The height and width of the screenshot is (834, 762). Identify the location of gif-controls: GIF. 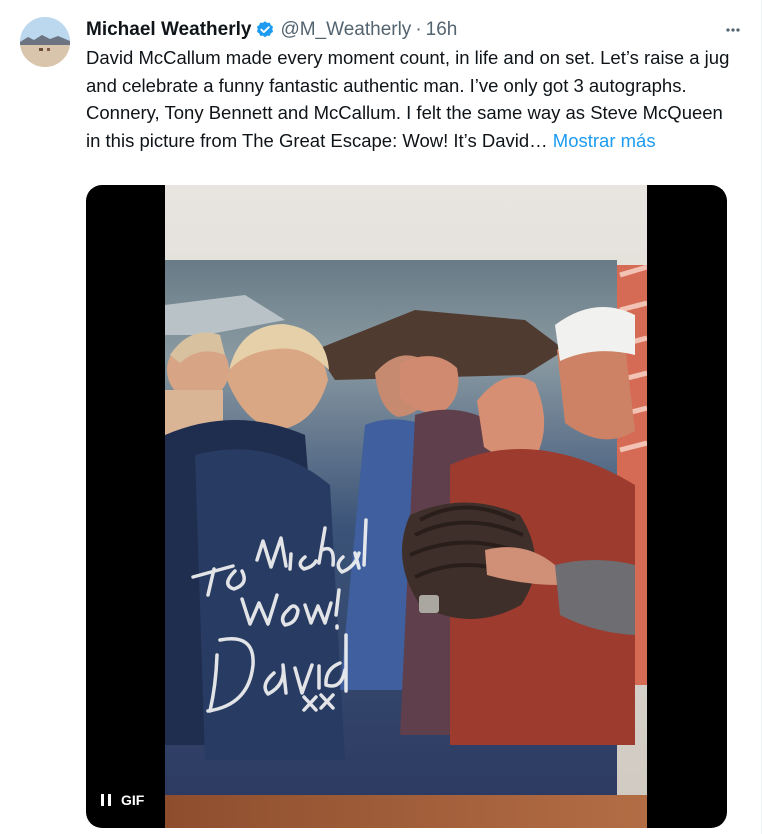
(122, 800).